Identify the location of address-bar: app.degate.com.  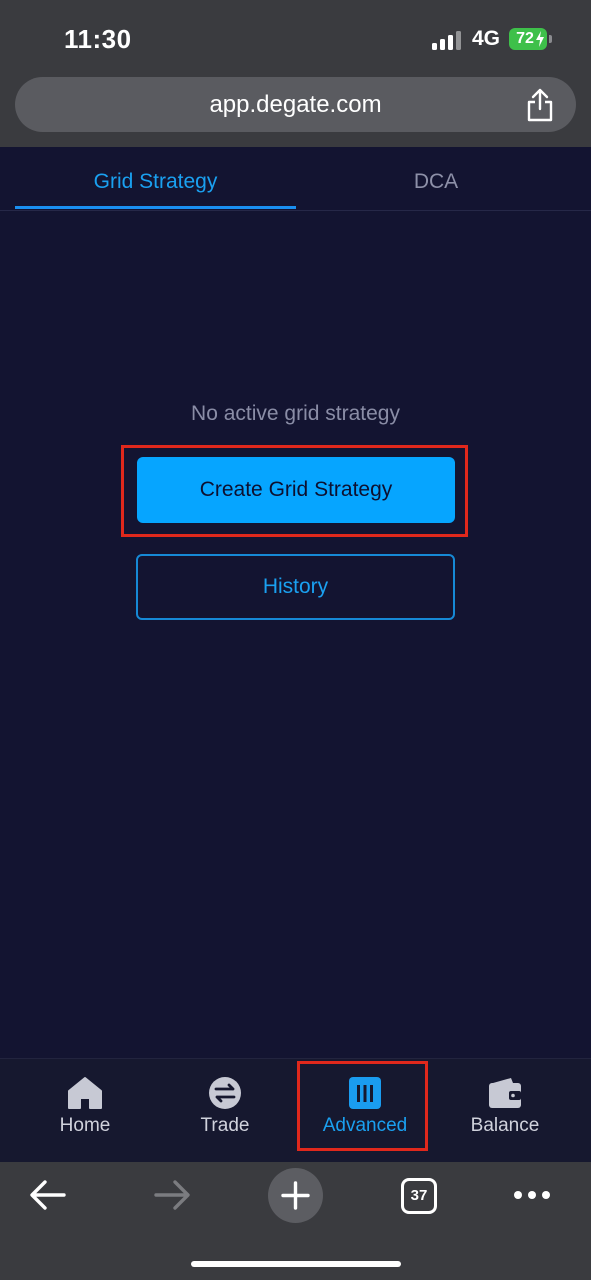
(295, 104).